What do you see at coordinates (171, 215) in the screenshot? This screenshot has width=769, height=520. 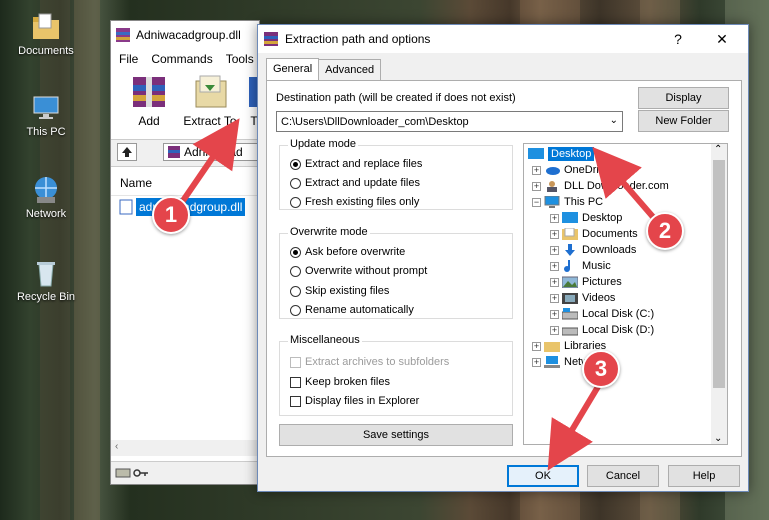 I see `step-badge-1: 1` at bounding box center [171, 215].